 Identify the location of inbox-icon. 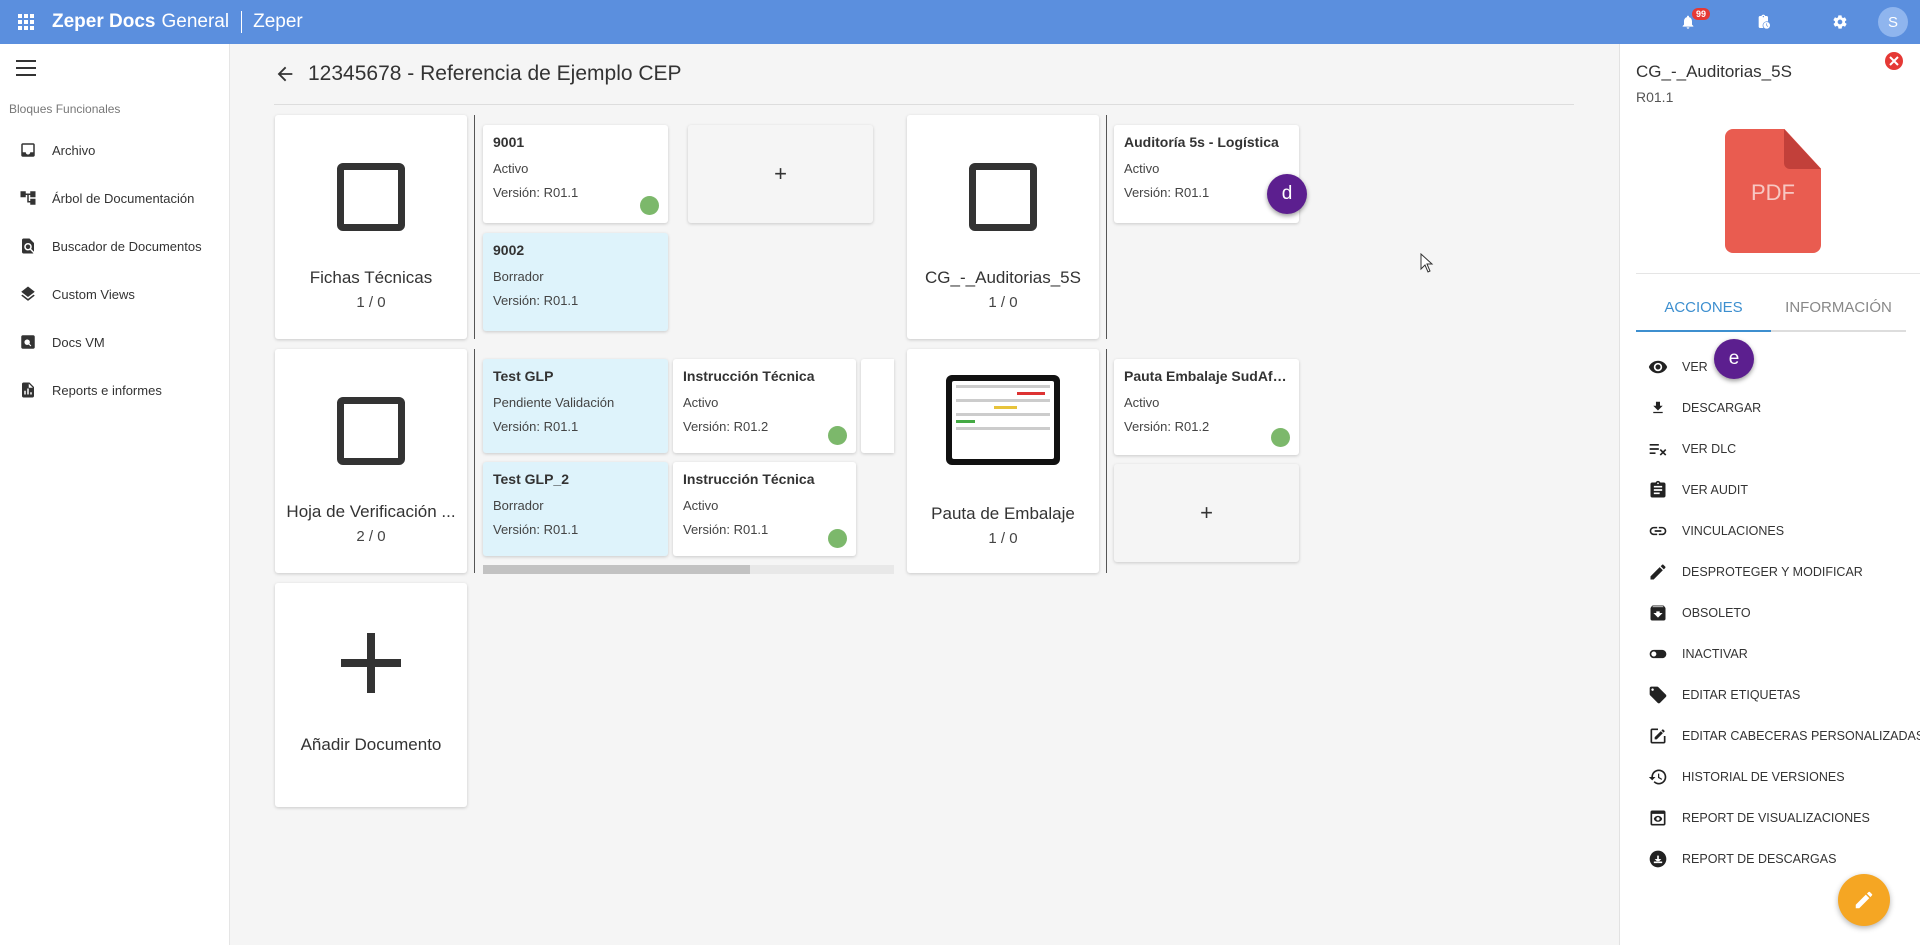
(28, 150).